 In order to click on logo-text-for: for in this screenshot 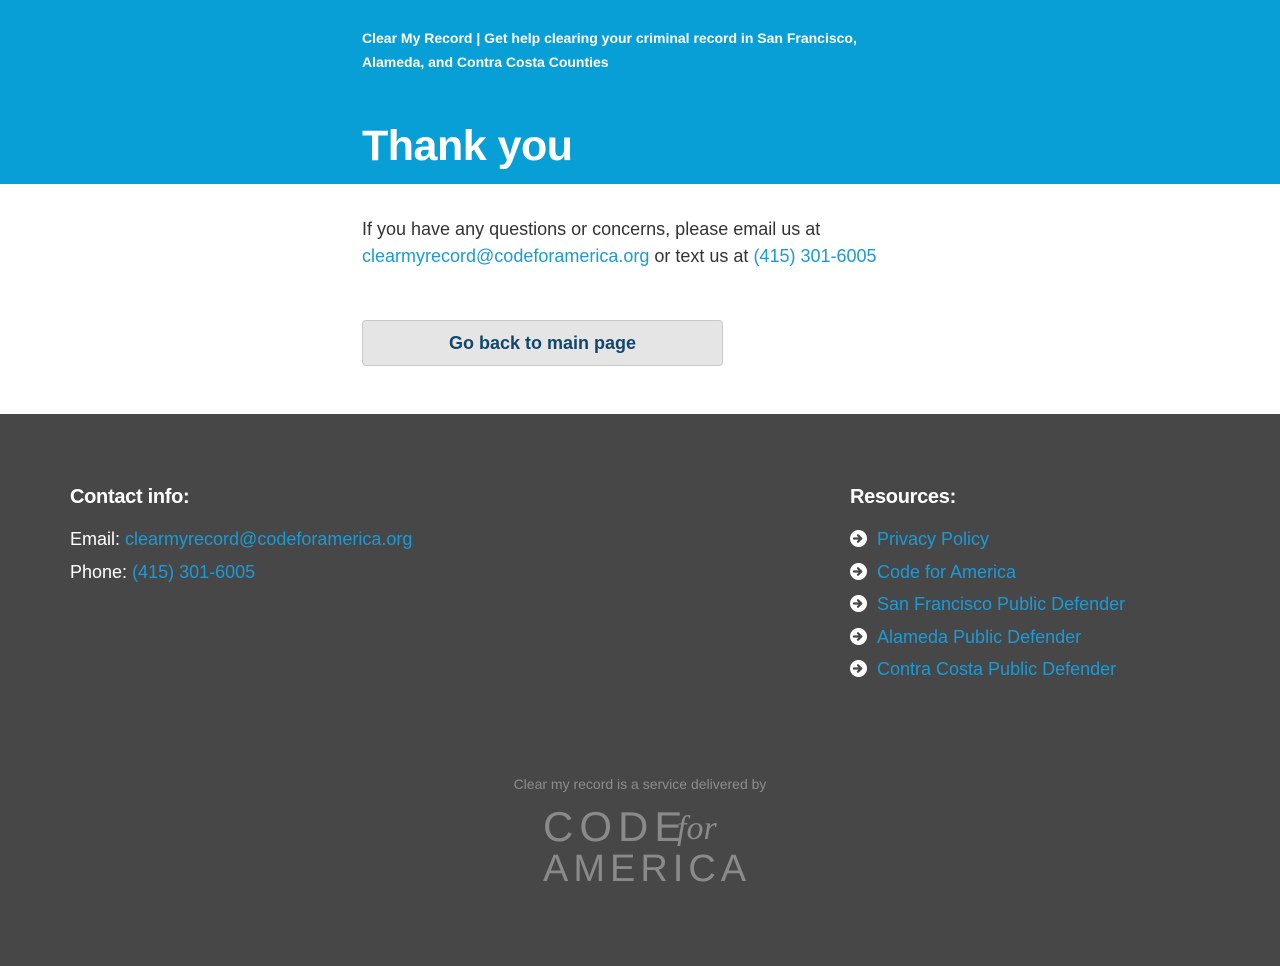, I will do `click(697, 828)`.